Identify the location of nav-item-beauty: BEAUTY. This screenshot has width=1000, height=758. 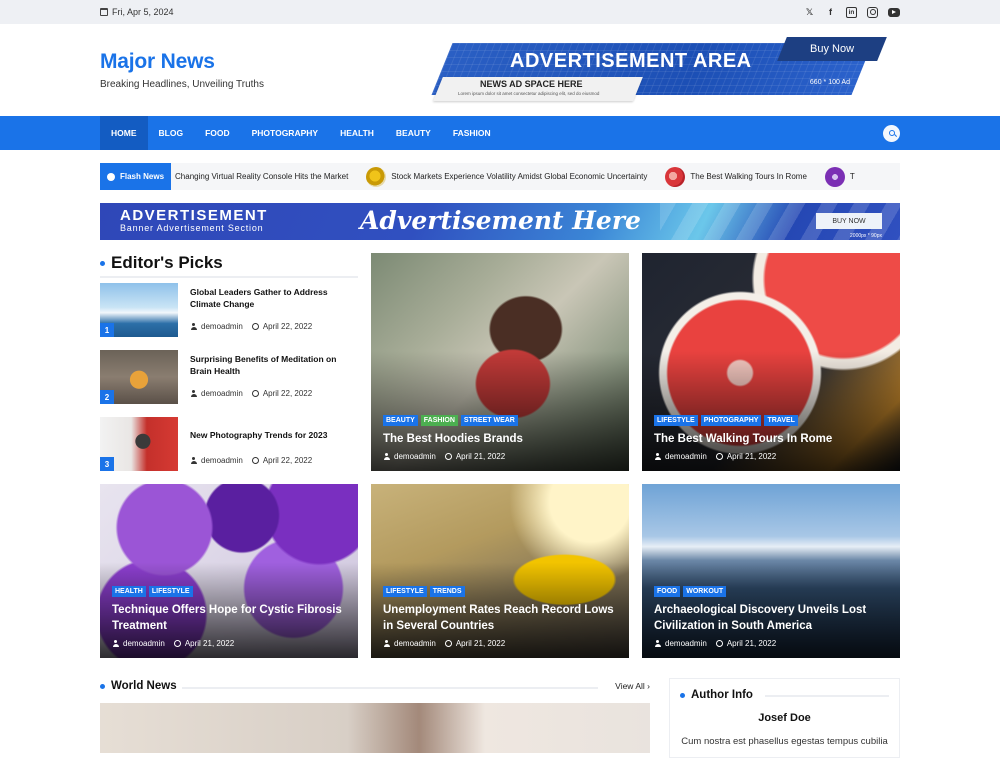
(413, 133).